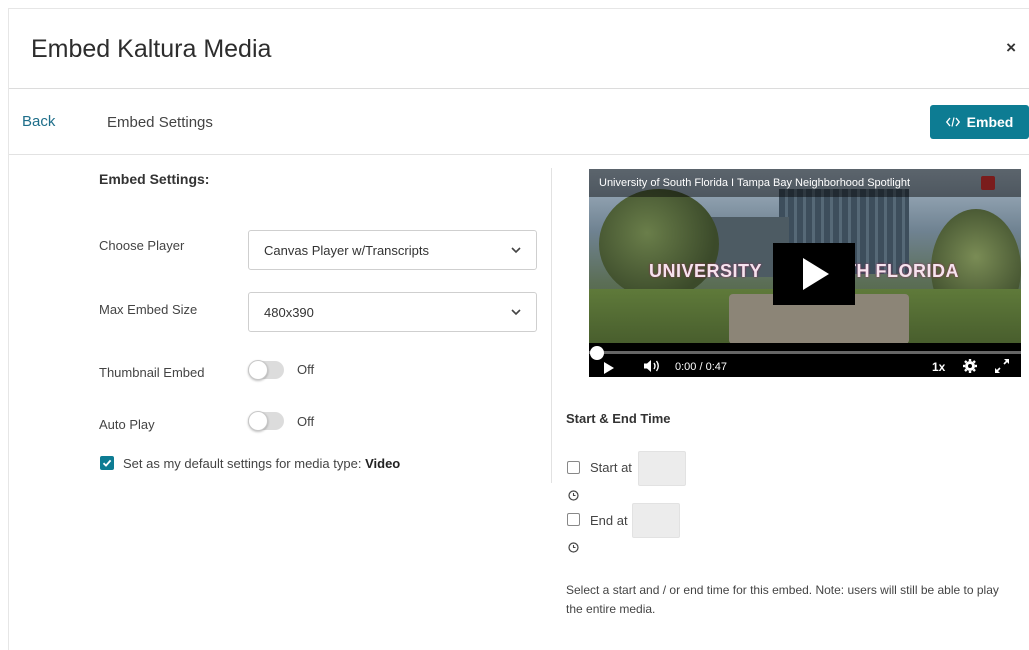 This screenshot has width=1029, height=650. What do you see at coordinates (970, 366) in the screenshot?
I see `gear-icon` at bounding box center [970, 366].